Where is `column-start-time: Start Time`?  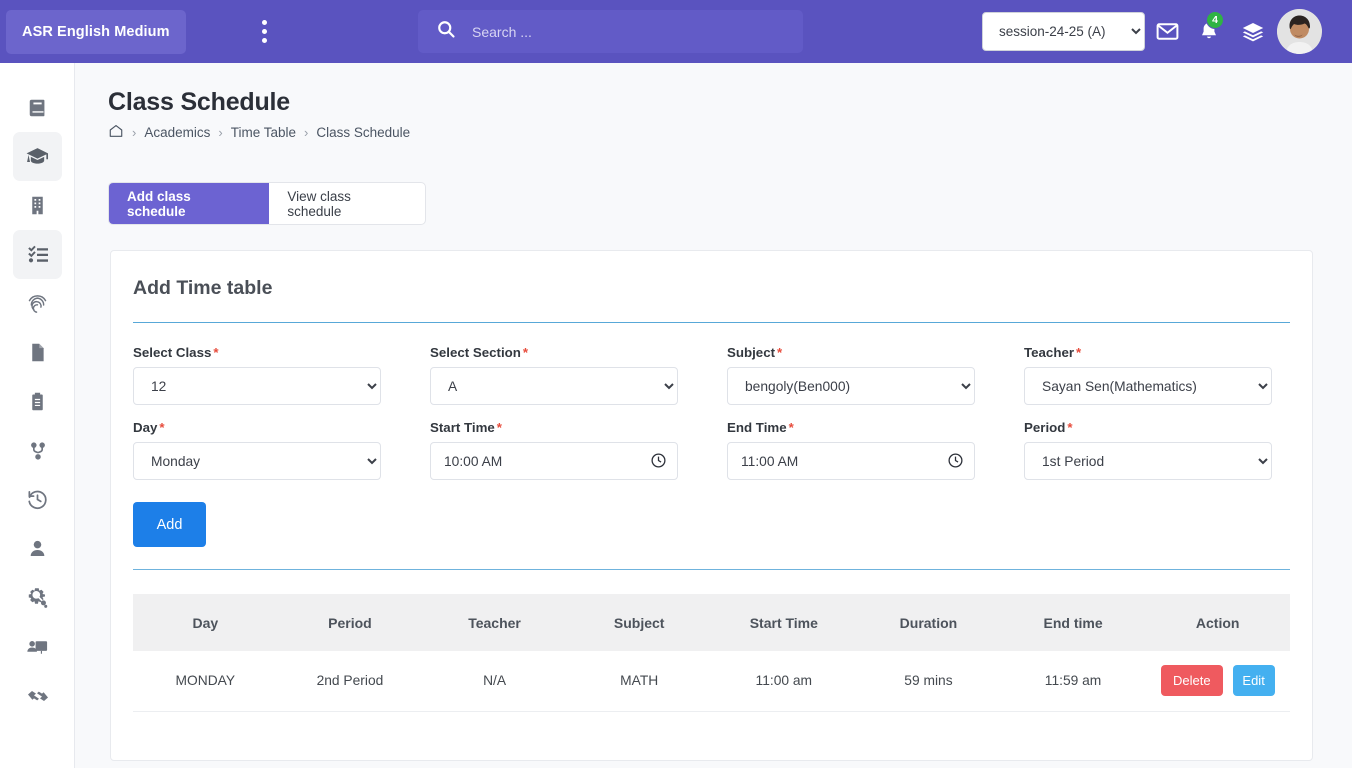 column-start-time: Start Time is located at coordinates (784, 622).